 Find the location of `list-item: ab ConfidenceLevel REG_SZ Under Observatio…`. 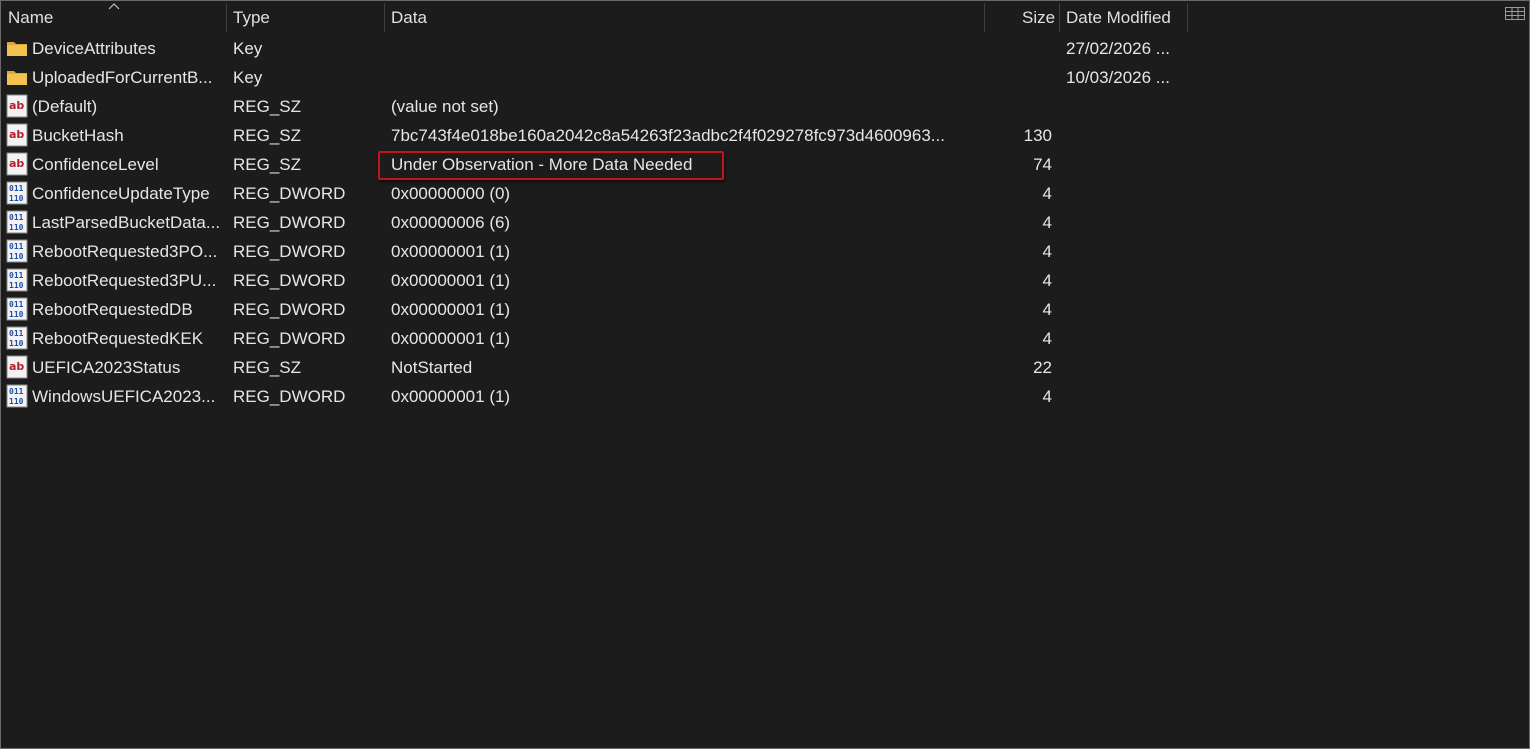

list-item: ab ConfidenceLevel REG_SZ Under Observatio… is located at coordinates (765, 164).